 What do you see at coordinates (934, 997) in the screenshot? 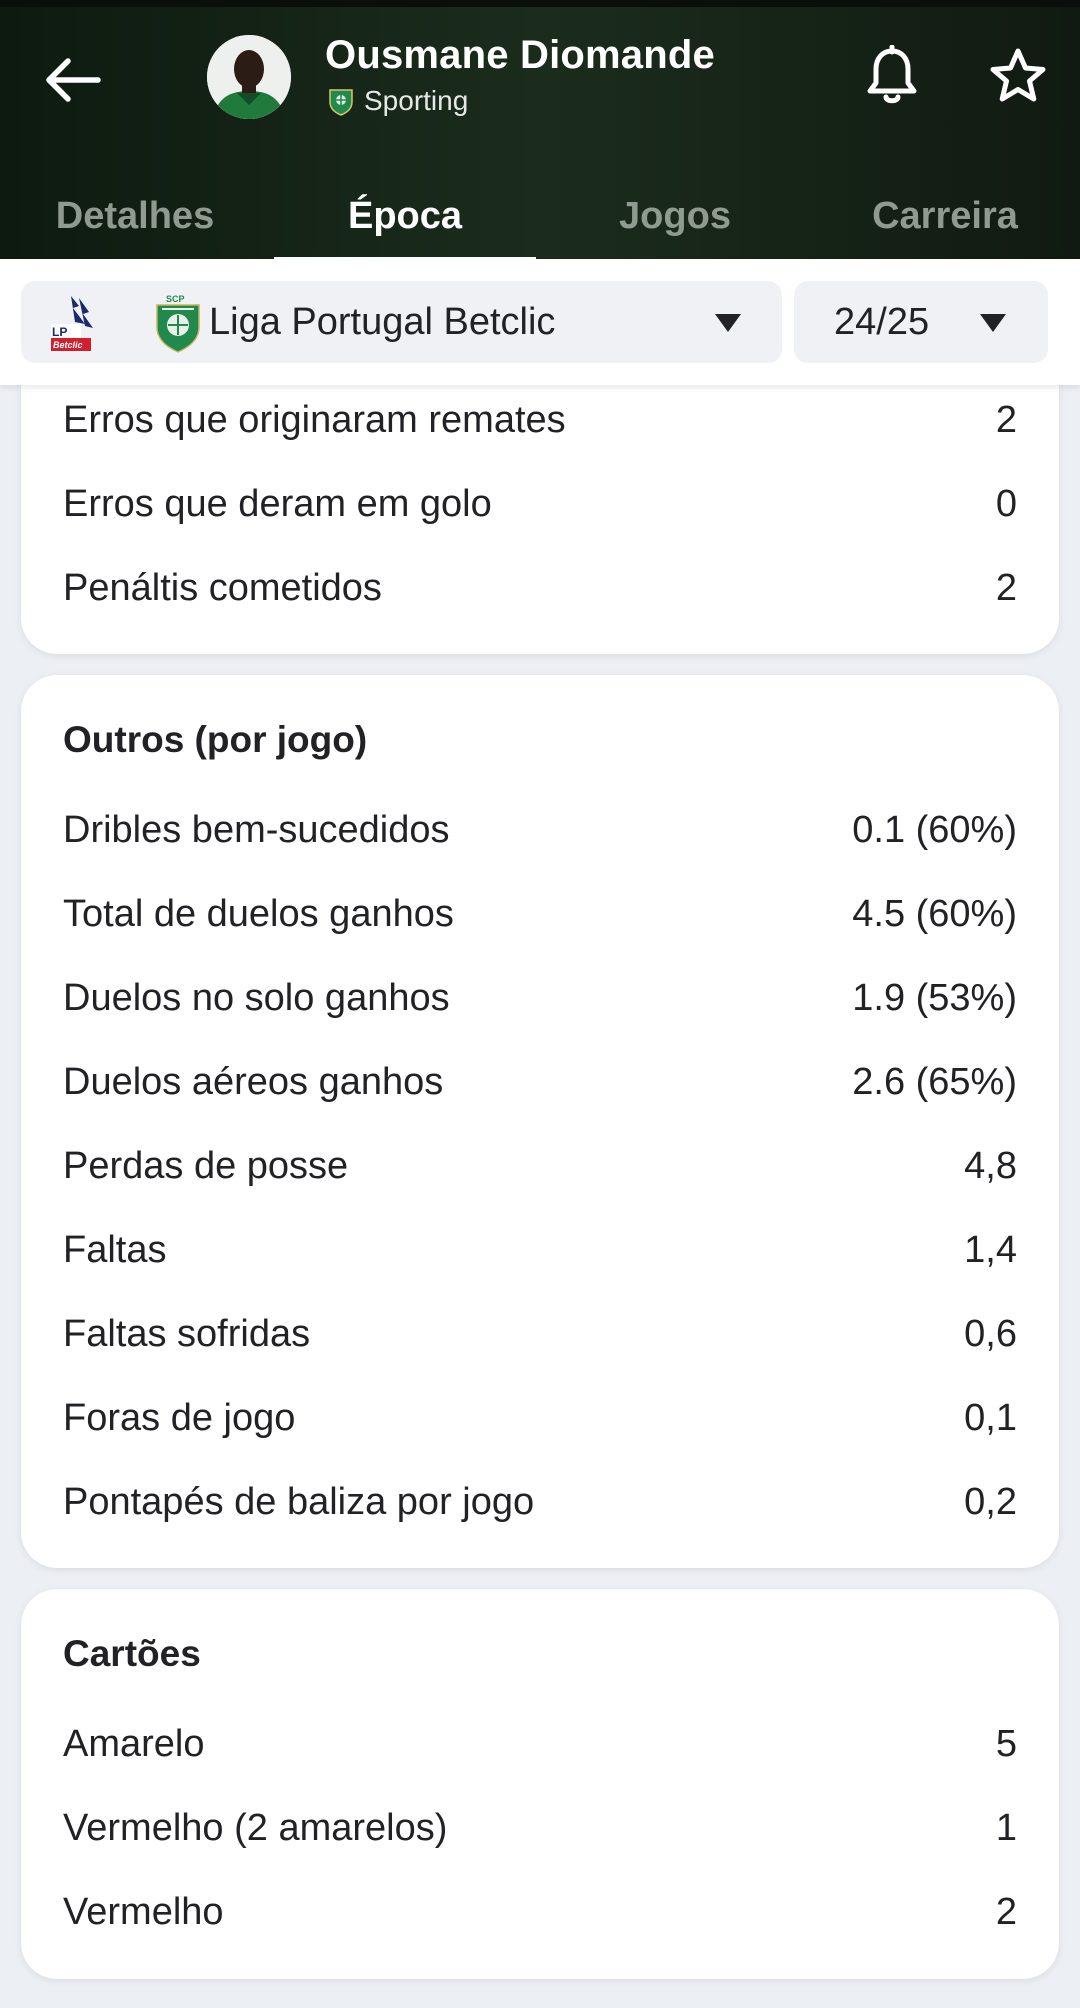
I see `stat-value: 1.9 (53%)` at bounding box center [934, 997].